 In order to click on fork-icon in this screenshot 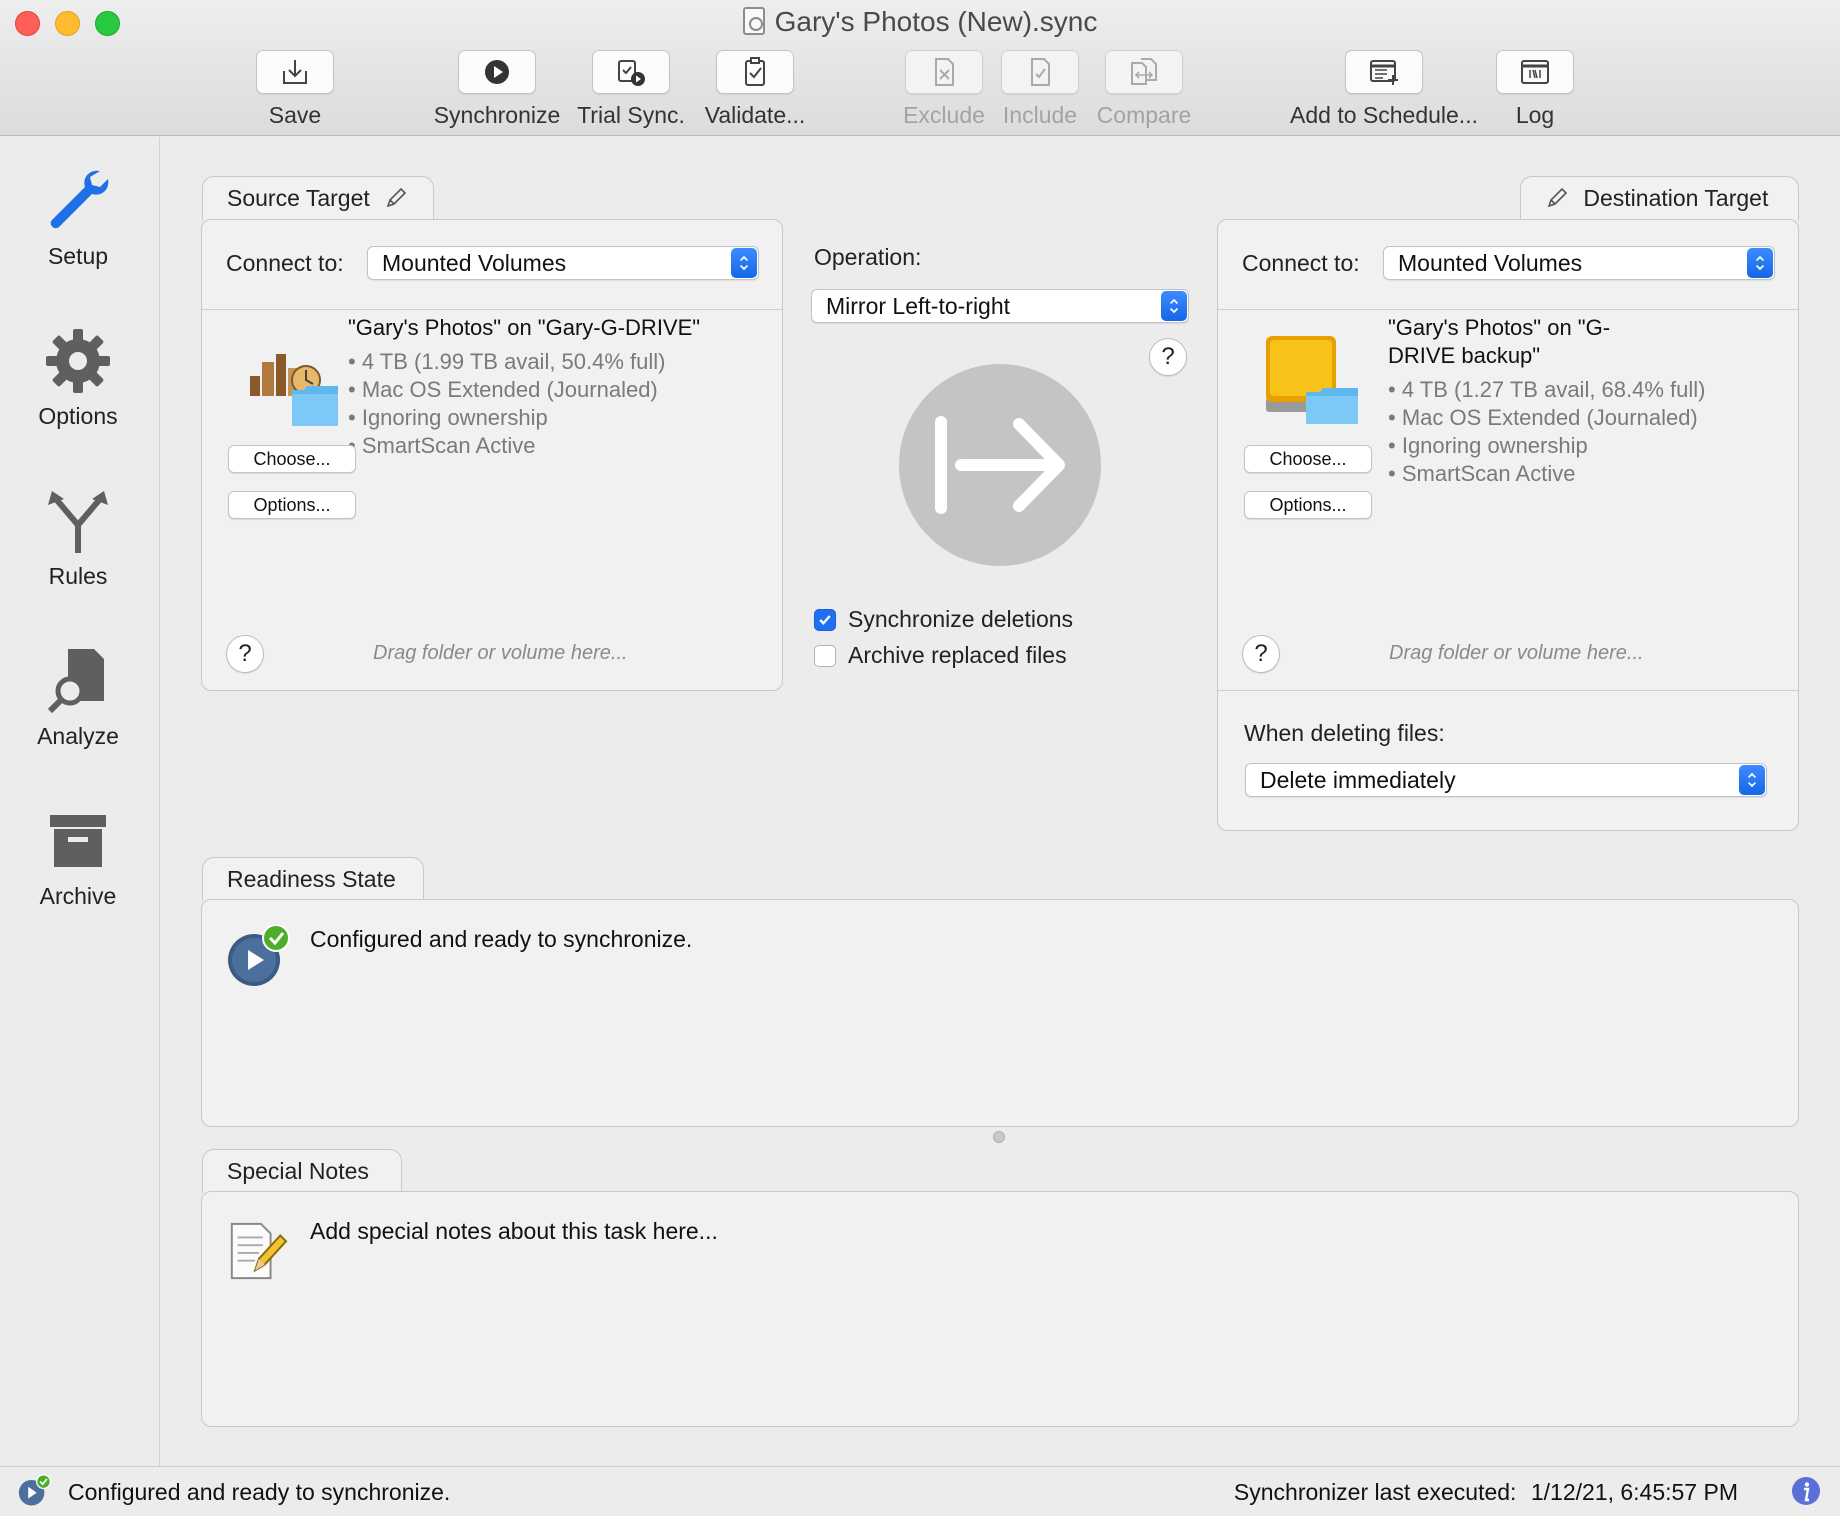, I will do `click(78, 522)`.